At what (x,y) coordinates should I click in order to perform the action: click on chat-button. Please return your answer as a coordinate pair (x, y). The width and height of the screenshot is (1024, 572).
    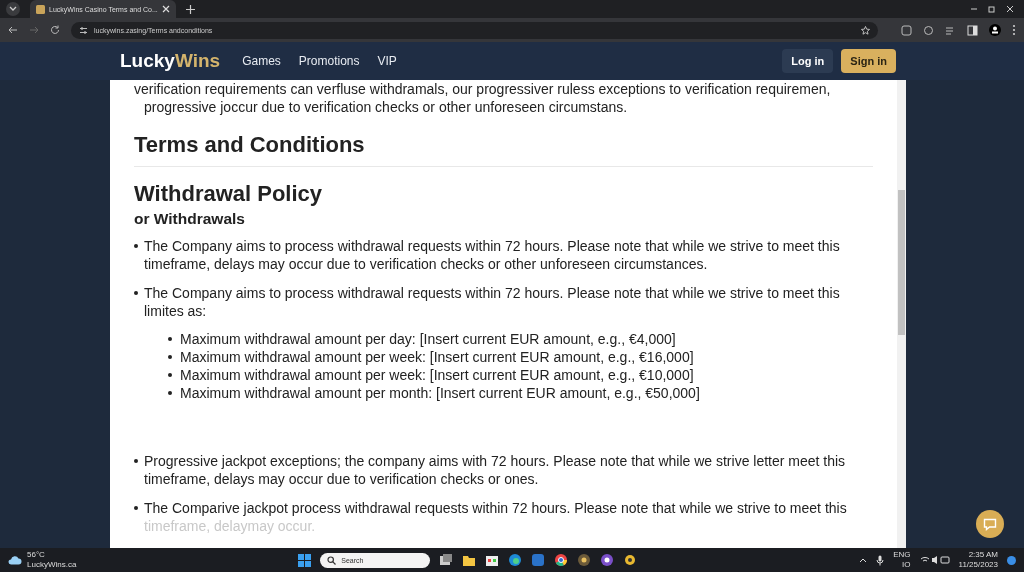
    Looking at the image, I should click on (990, 524).